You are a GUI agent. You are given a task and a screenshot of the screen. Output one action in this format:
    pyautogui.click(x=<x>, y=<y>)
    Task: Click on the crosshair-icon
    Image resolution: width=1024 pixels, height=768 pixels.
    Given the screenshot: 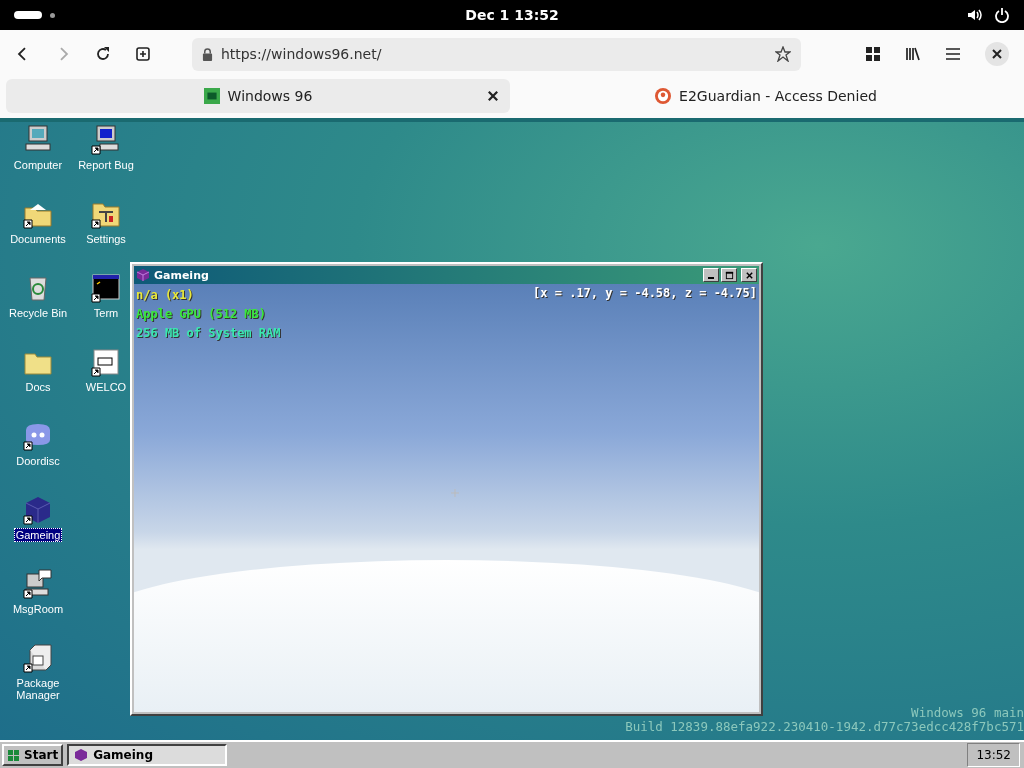 What is the action you would take?
    pyautogui.click(x=455, y=493)
    